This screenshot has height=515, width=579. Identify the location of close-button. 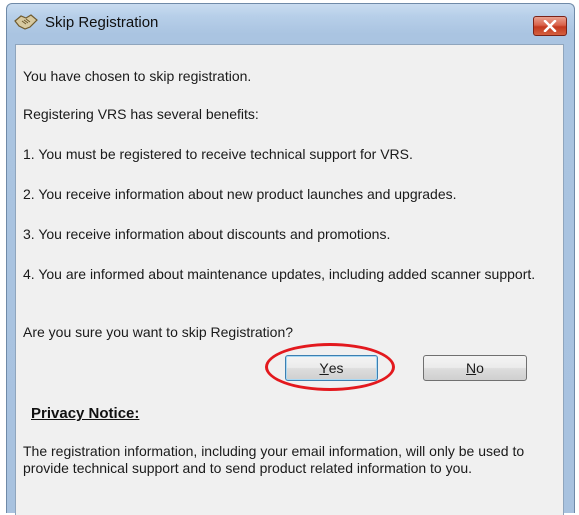
(550, 26).